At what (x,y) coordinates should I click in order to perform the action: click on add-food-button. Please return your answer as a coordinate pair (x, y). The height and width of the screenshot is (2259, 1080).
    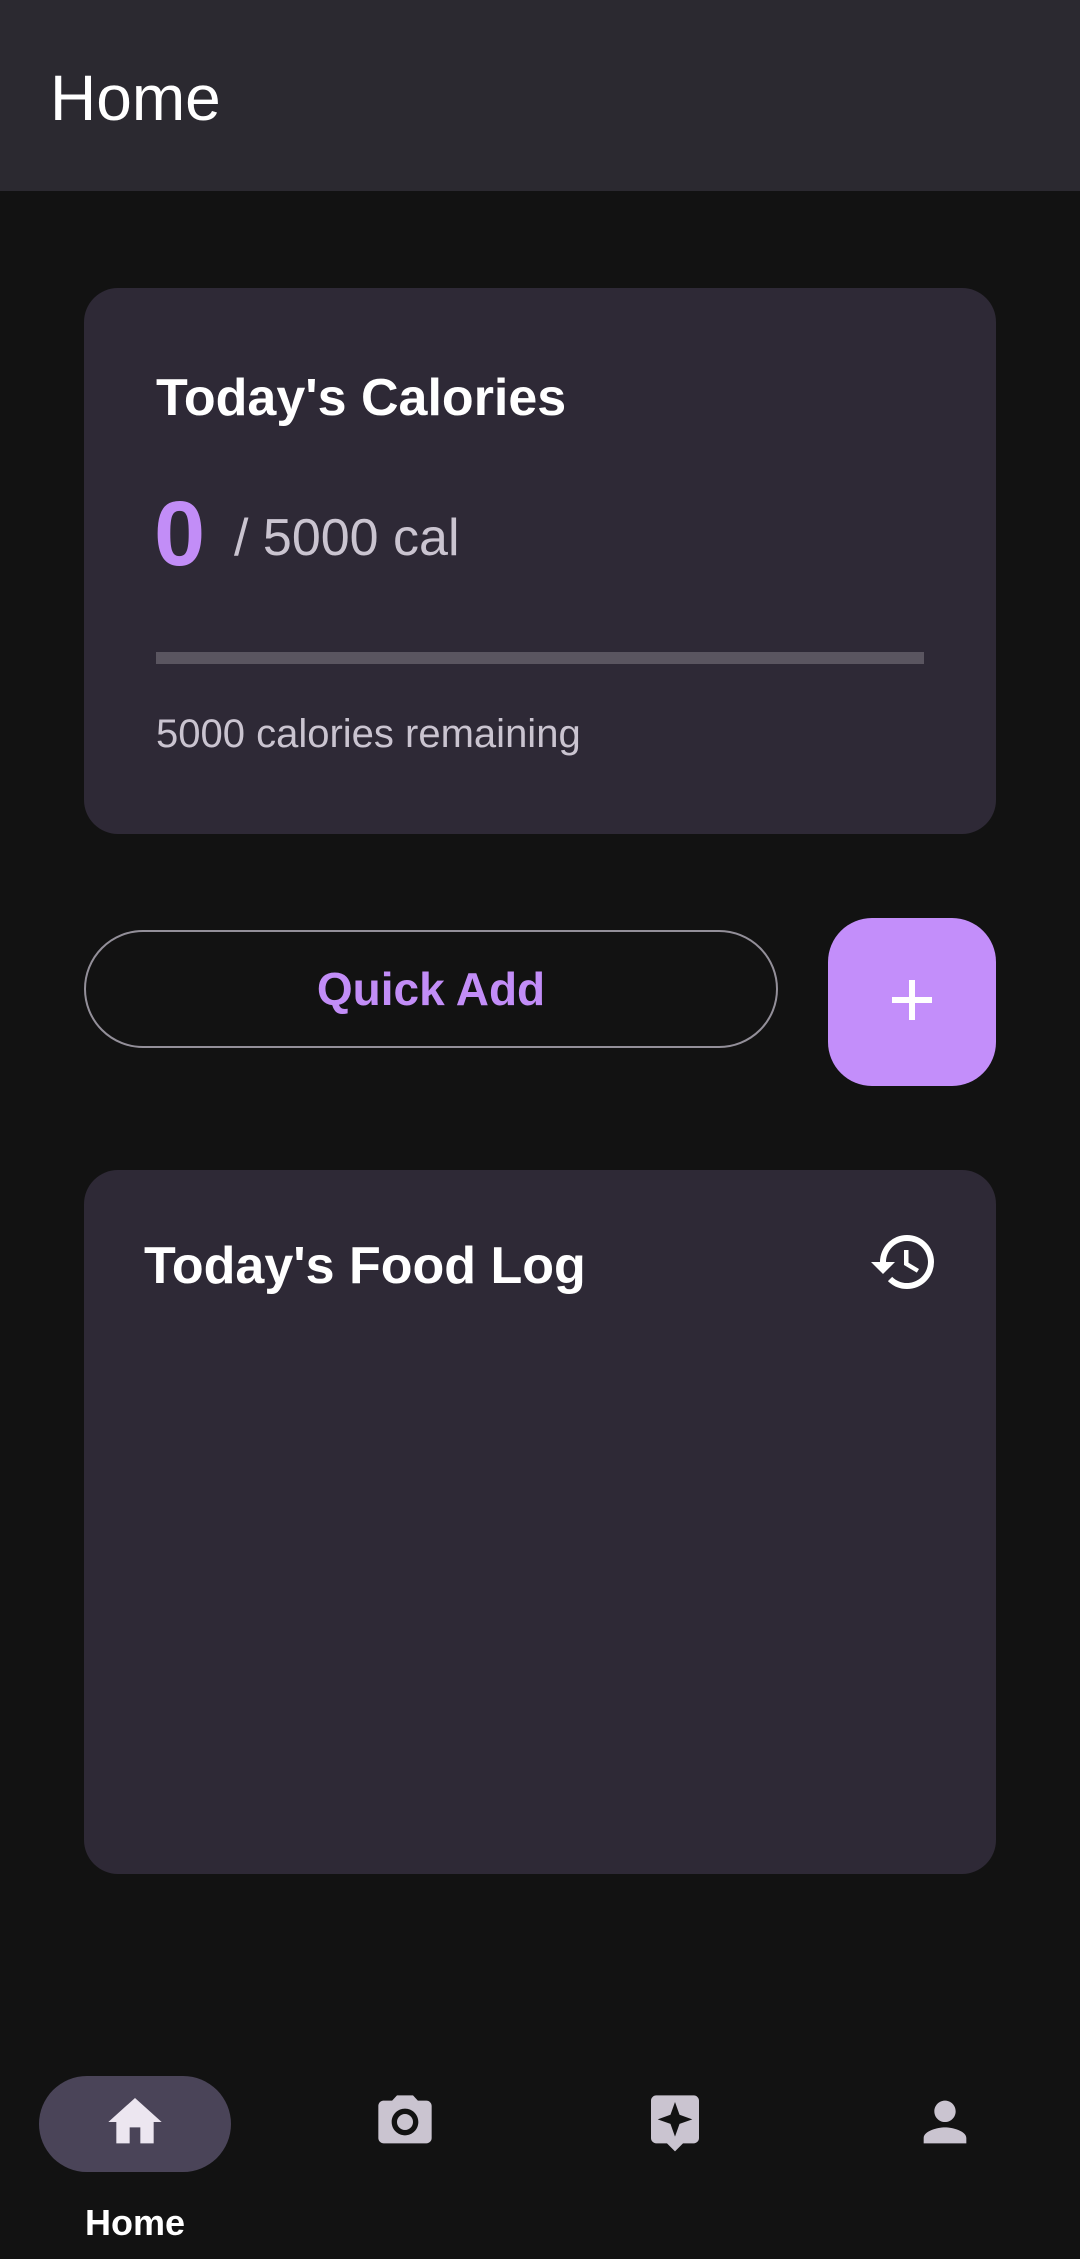
    Looking at the image, I should click on (912, 1002).